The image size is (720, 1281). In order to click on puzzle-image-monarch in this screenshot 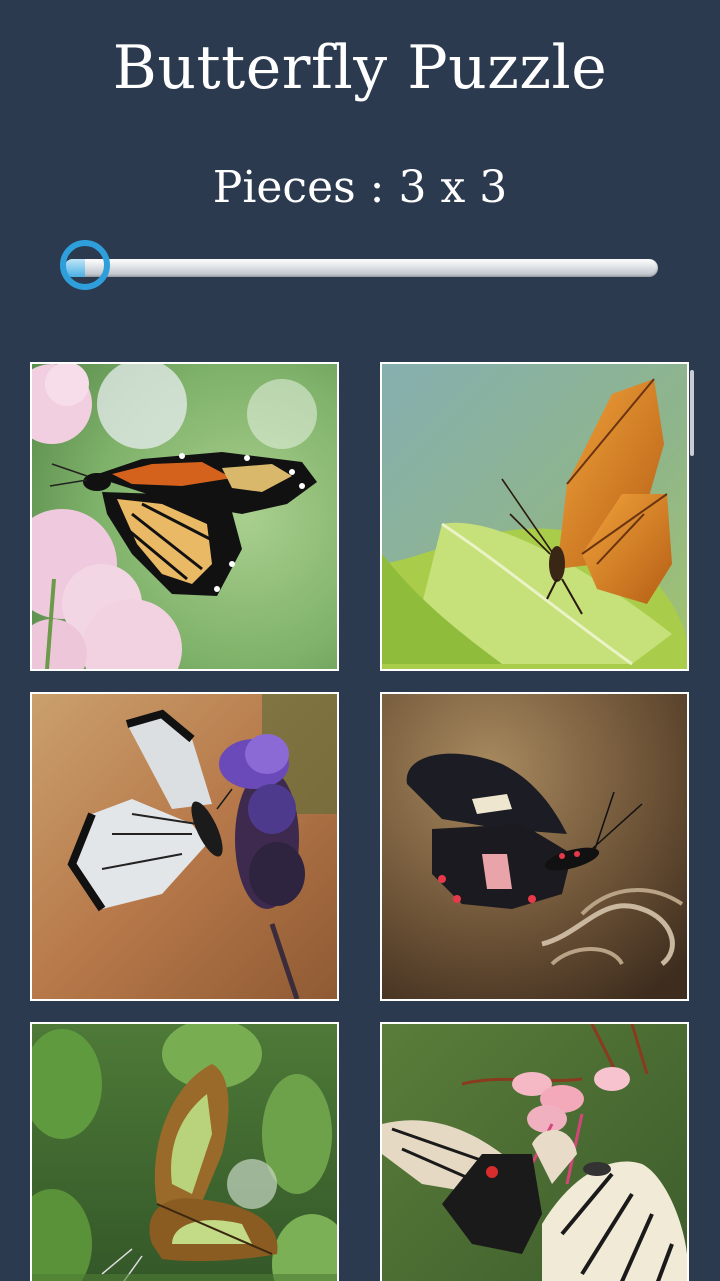, I will do `click(184, 516)`.